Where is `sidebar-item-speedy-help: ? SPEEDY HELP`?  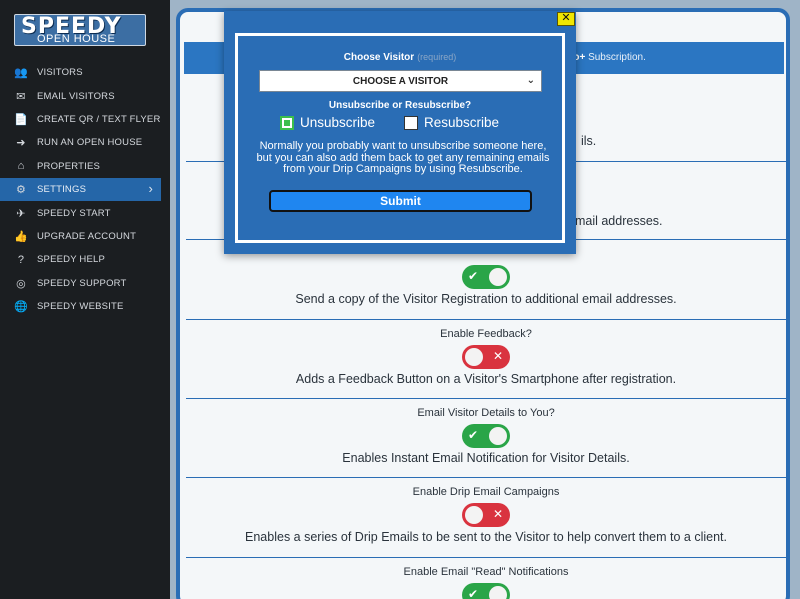 sidebar-item-speedy-help: ? SPEEDY HELP is located at coordinates (85, 259).